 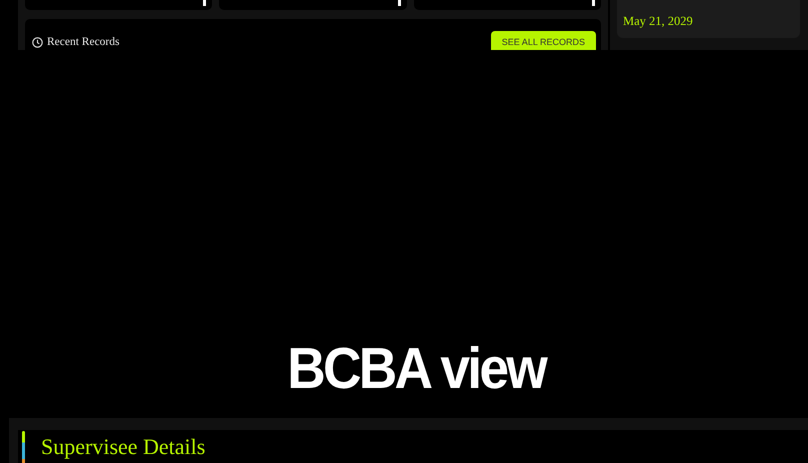 What do you see at coordinates (37, 42) in the screenshot?
I see `clock-icon` at bounding box center [37, 42].